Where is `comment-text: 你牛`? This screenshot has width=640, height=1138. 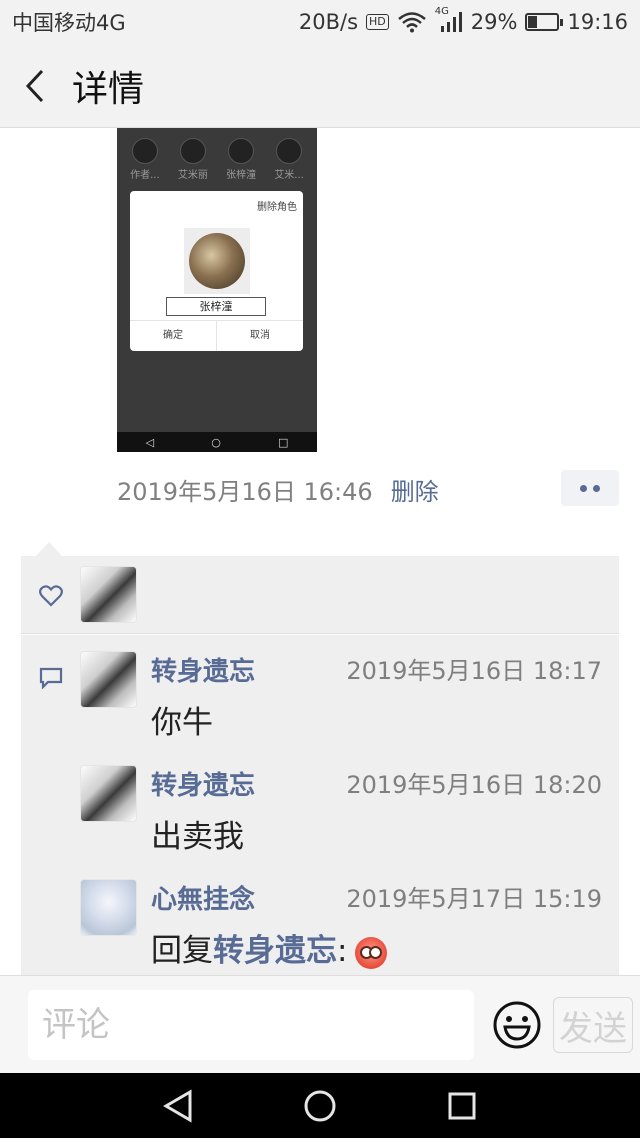
comment-text: 你牛 is located at coordinates (182, 723).